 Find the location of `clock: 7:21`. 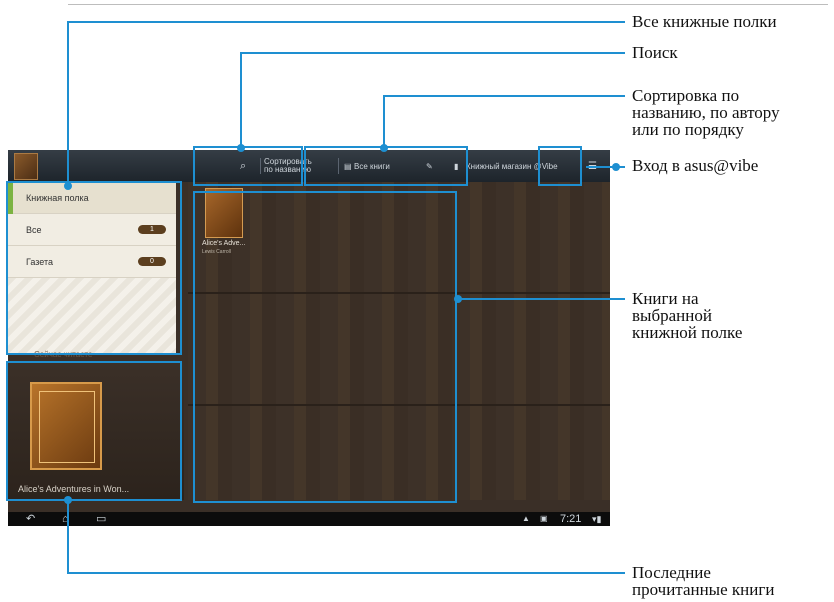

clock: 7:21 is located at coordinates (570, 519).